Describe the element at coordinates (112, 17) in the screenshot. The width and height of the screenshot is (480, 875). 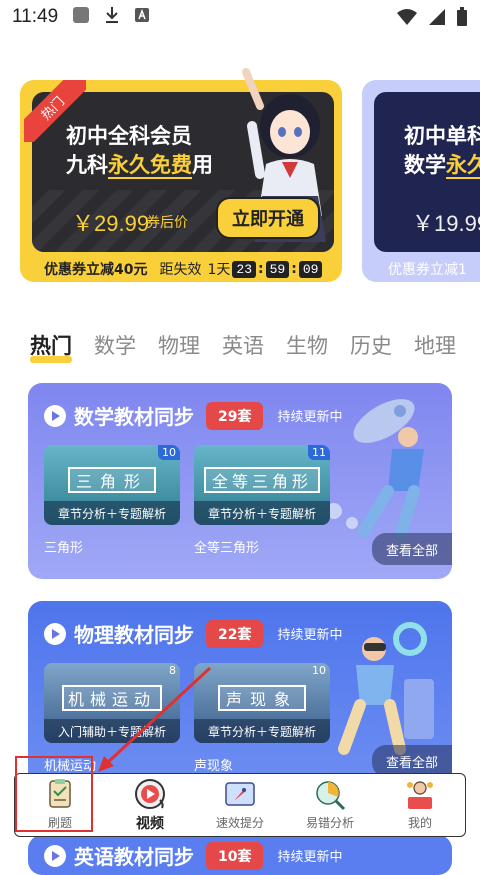
I see `download-icon` at that location.